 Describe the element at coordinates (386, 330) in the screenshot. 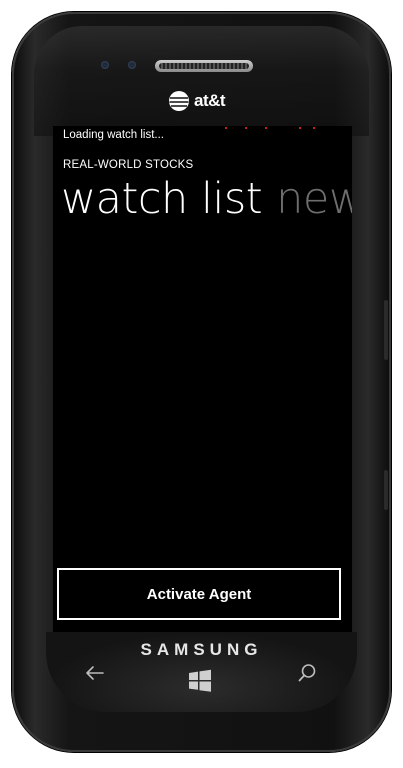

I see `volume-button` at that location.